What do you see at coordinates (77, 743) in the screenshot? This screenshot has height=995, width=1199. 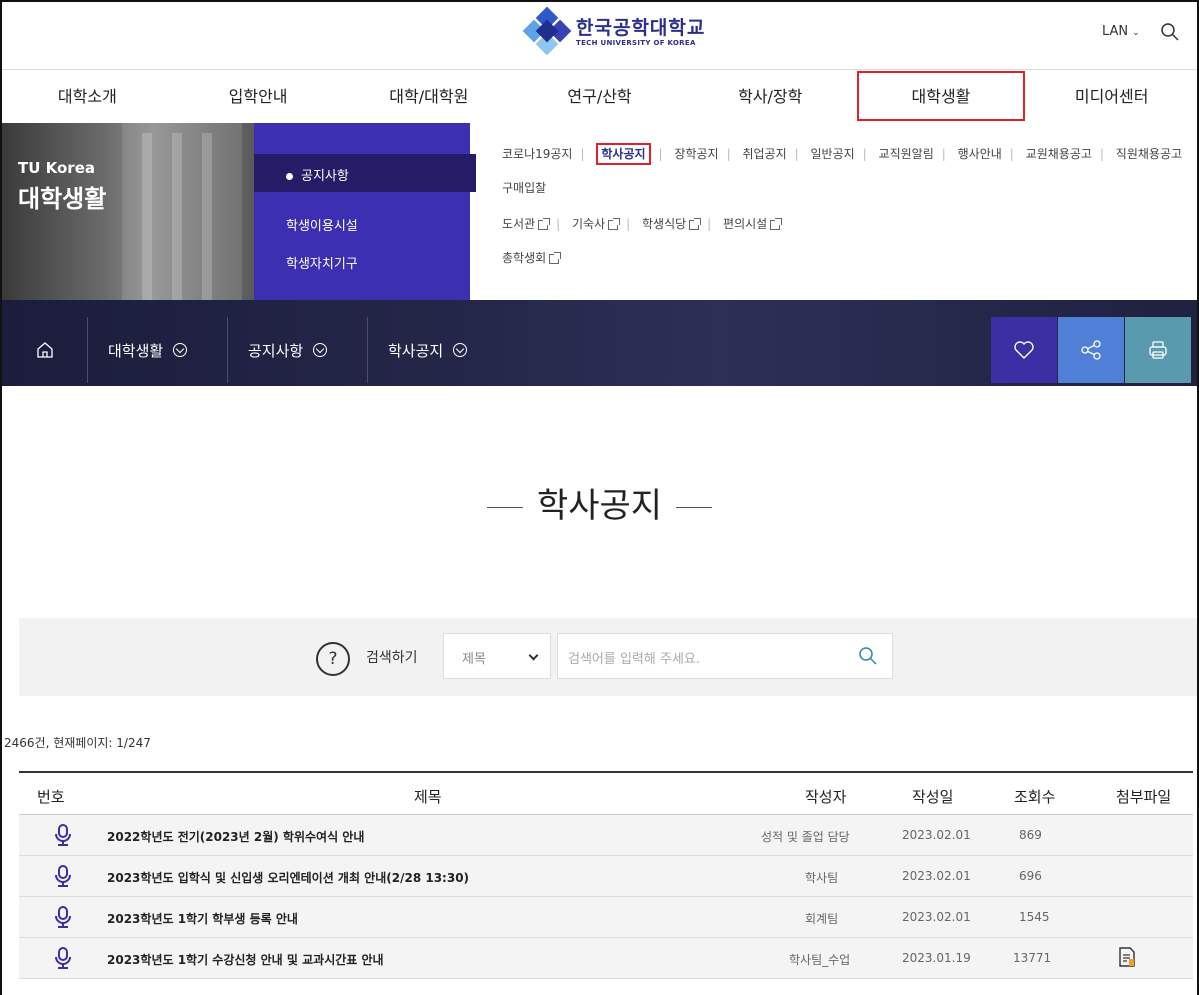 I see `result-count: 2466건, 현재페이지: 1/247` at bounding box center [77, 743].